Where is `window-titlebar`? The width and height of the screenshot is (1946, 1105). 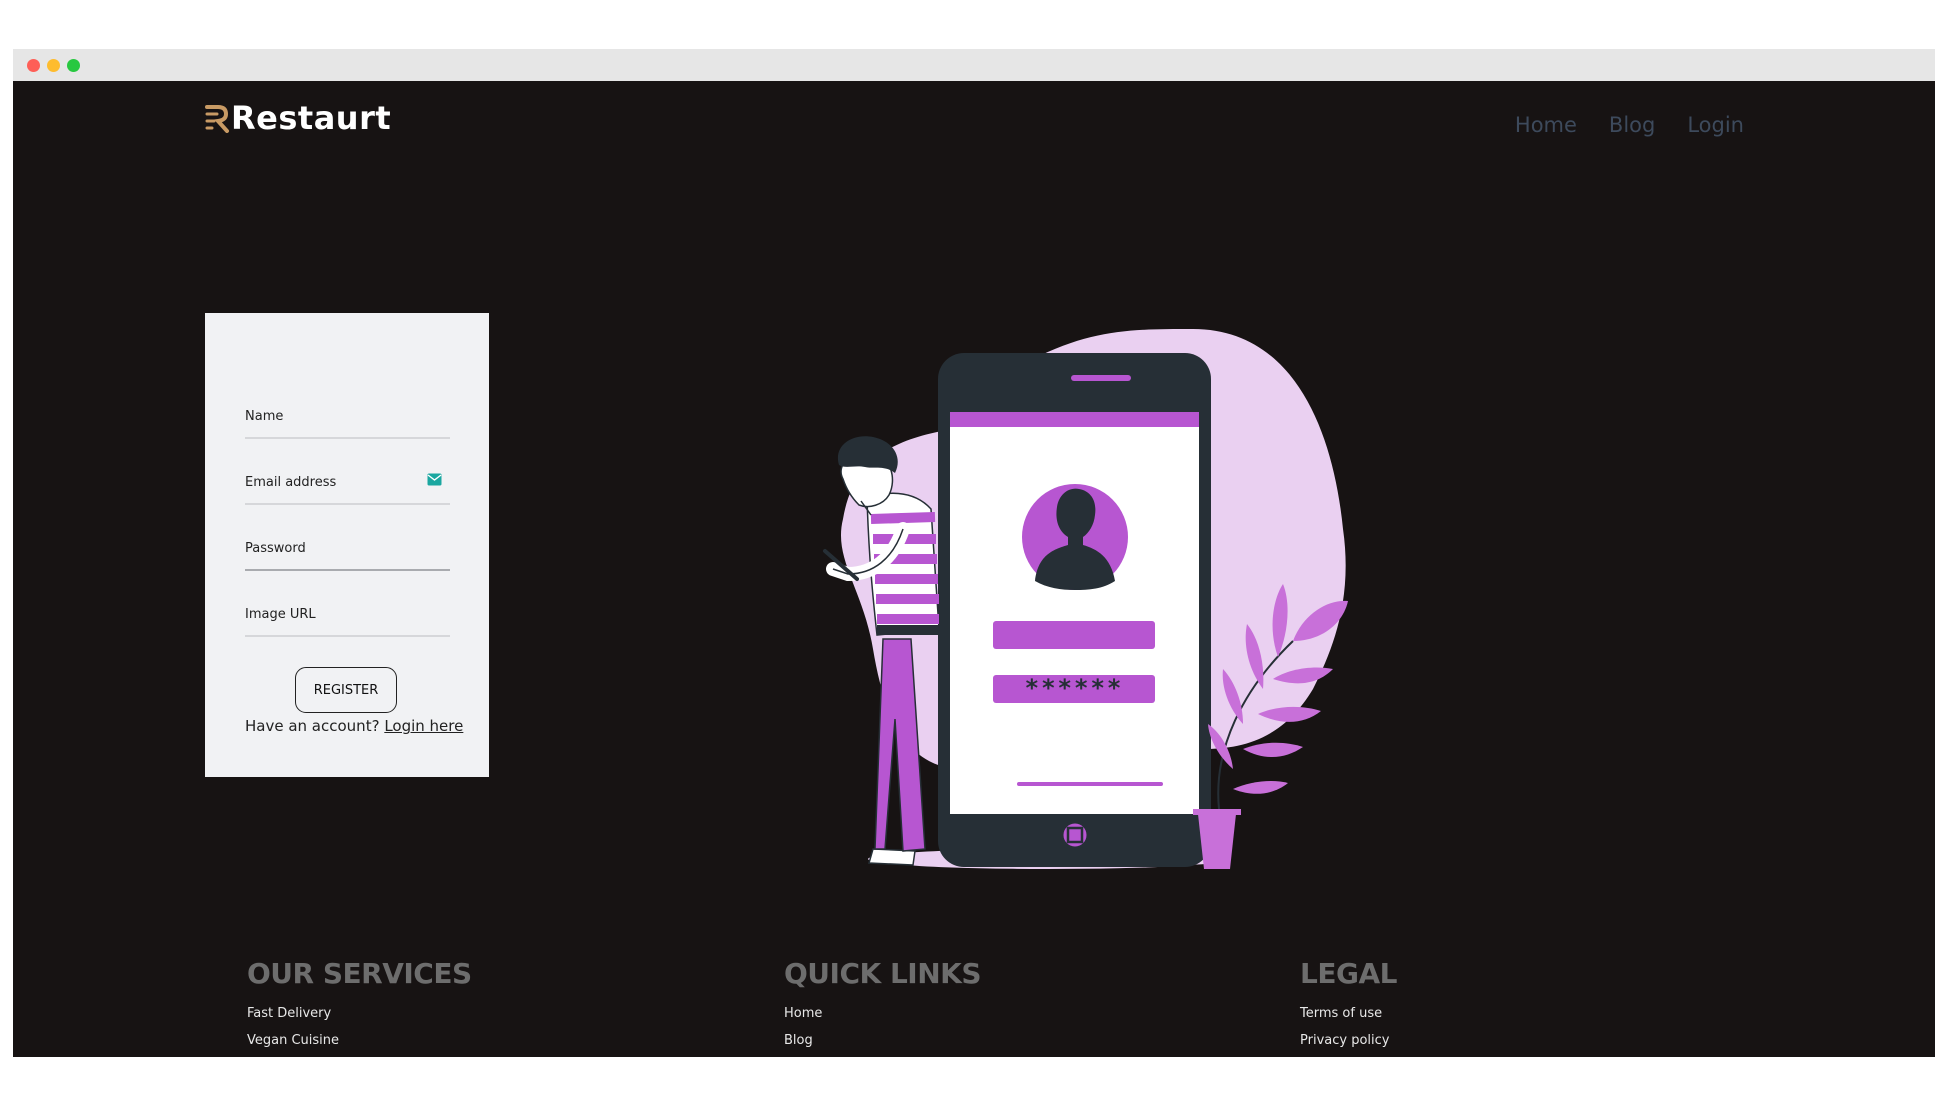
window-titlebar is located at coordinates (974, 65).